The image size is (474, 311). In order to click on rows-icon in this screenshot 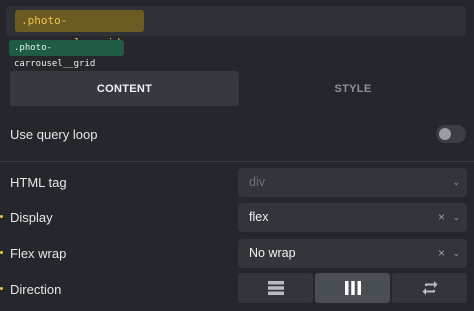, I will do `click(275, 288)`.